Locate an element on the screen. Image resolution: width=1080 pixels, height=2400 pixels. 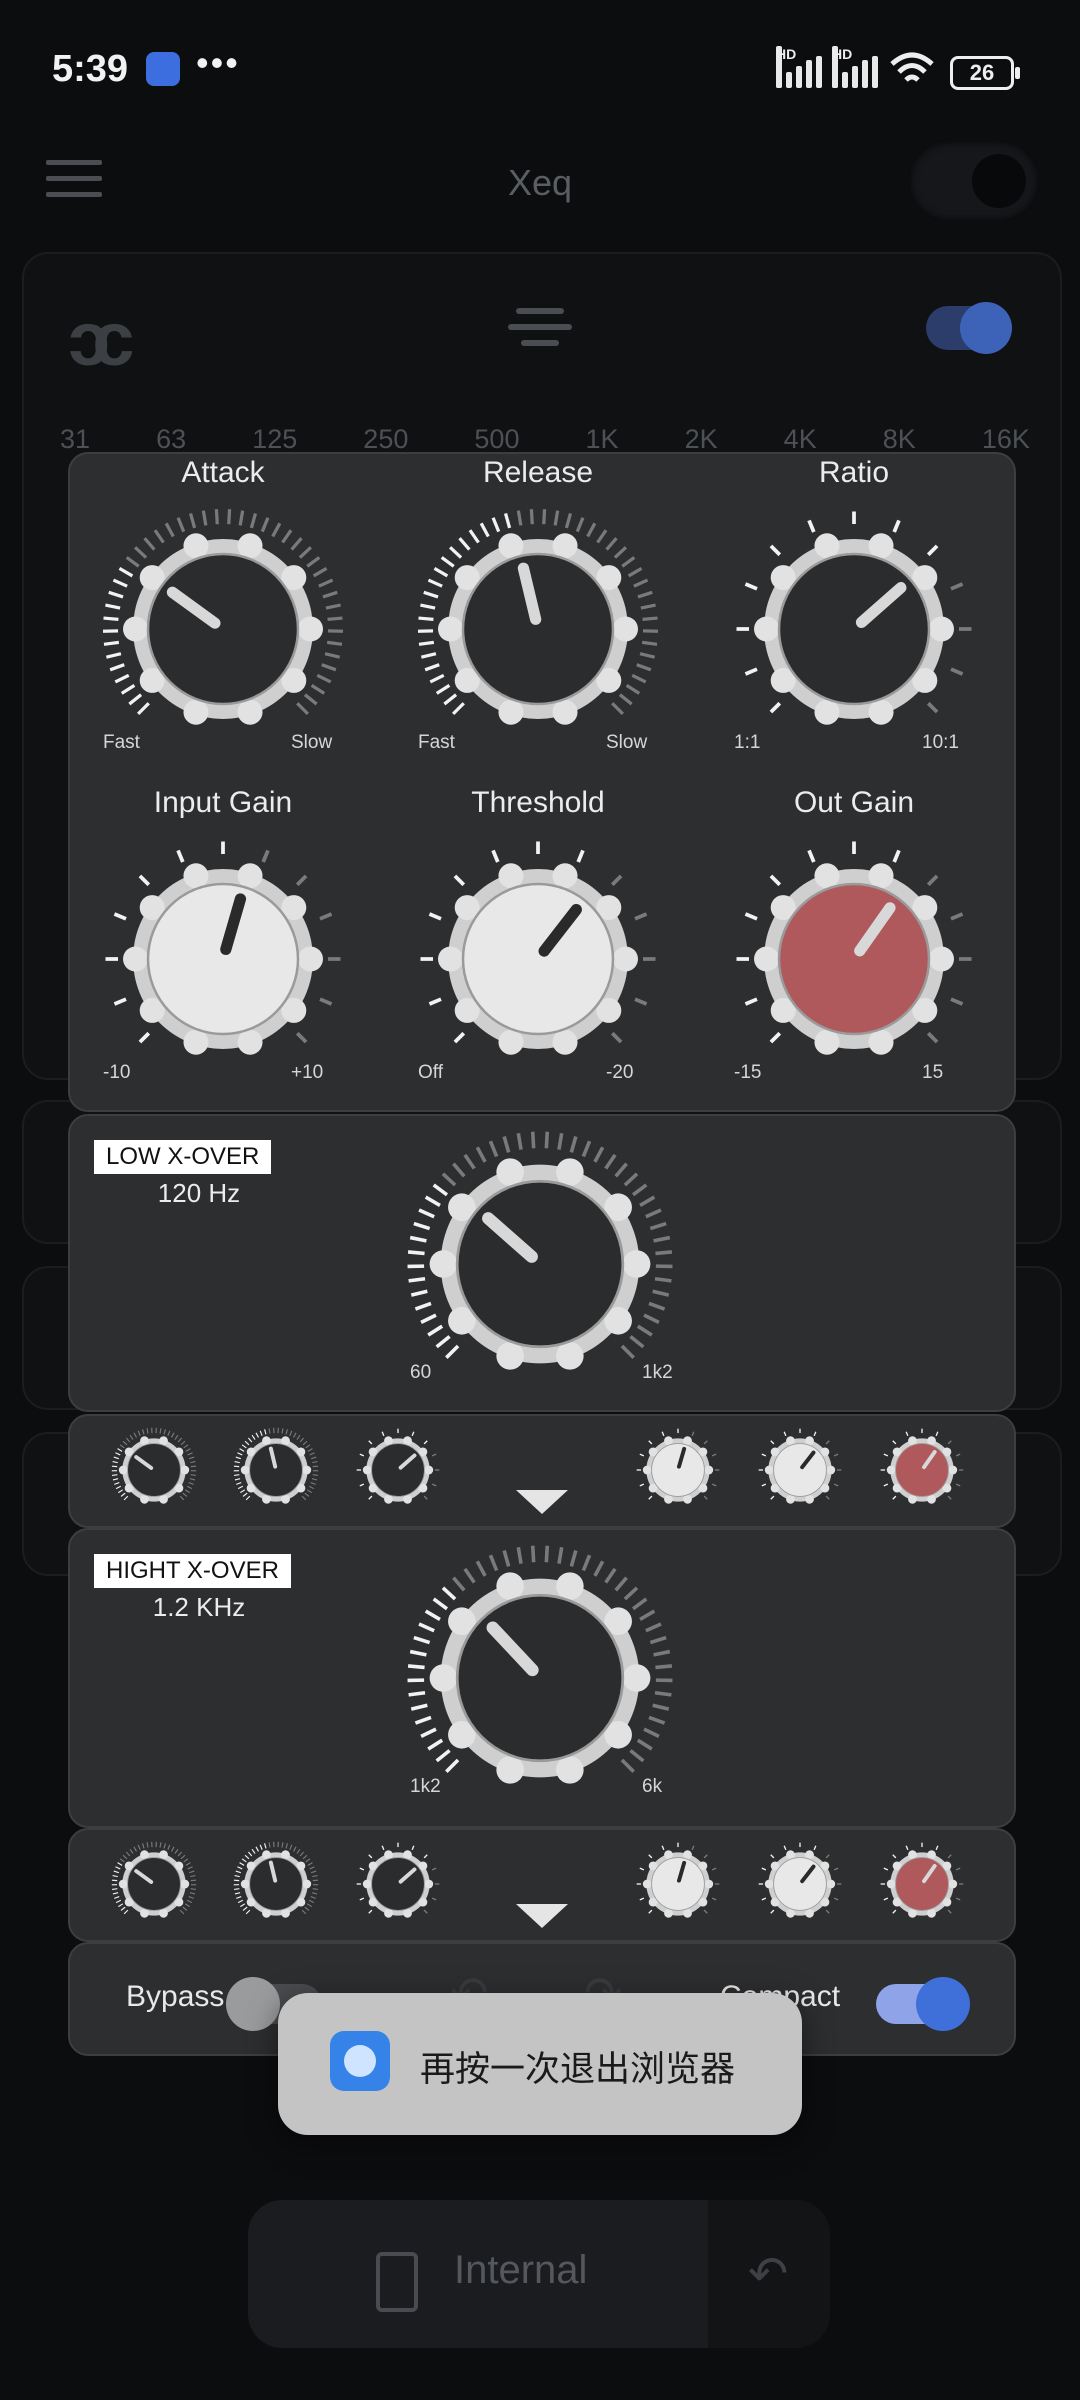
frequency-label: 31 is located at coordinates (75, 439).